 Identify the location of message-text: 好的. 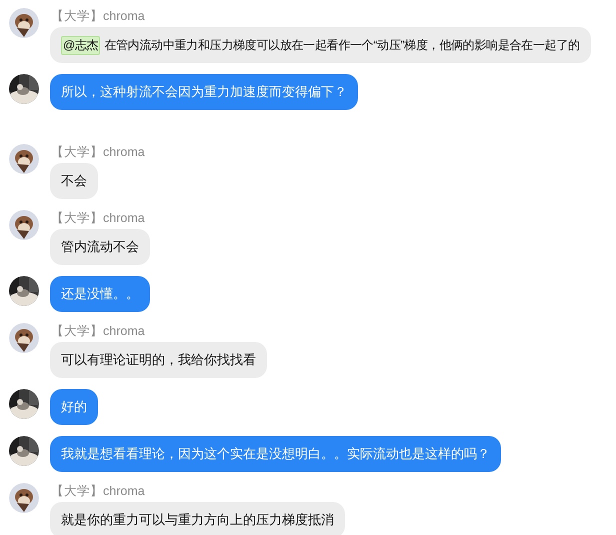
(74, 407).